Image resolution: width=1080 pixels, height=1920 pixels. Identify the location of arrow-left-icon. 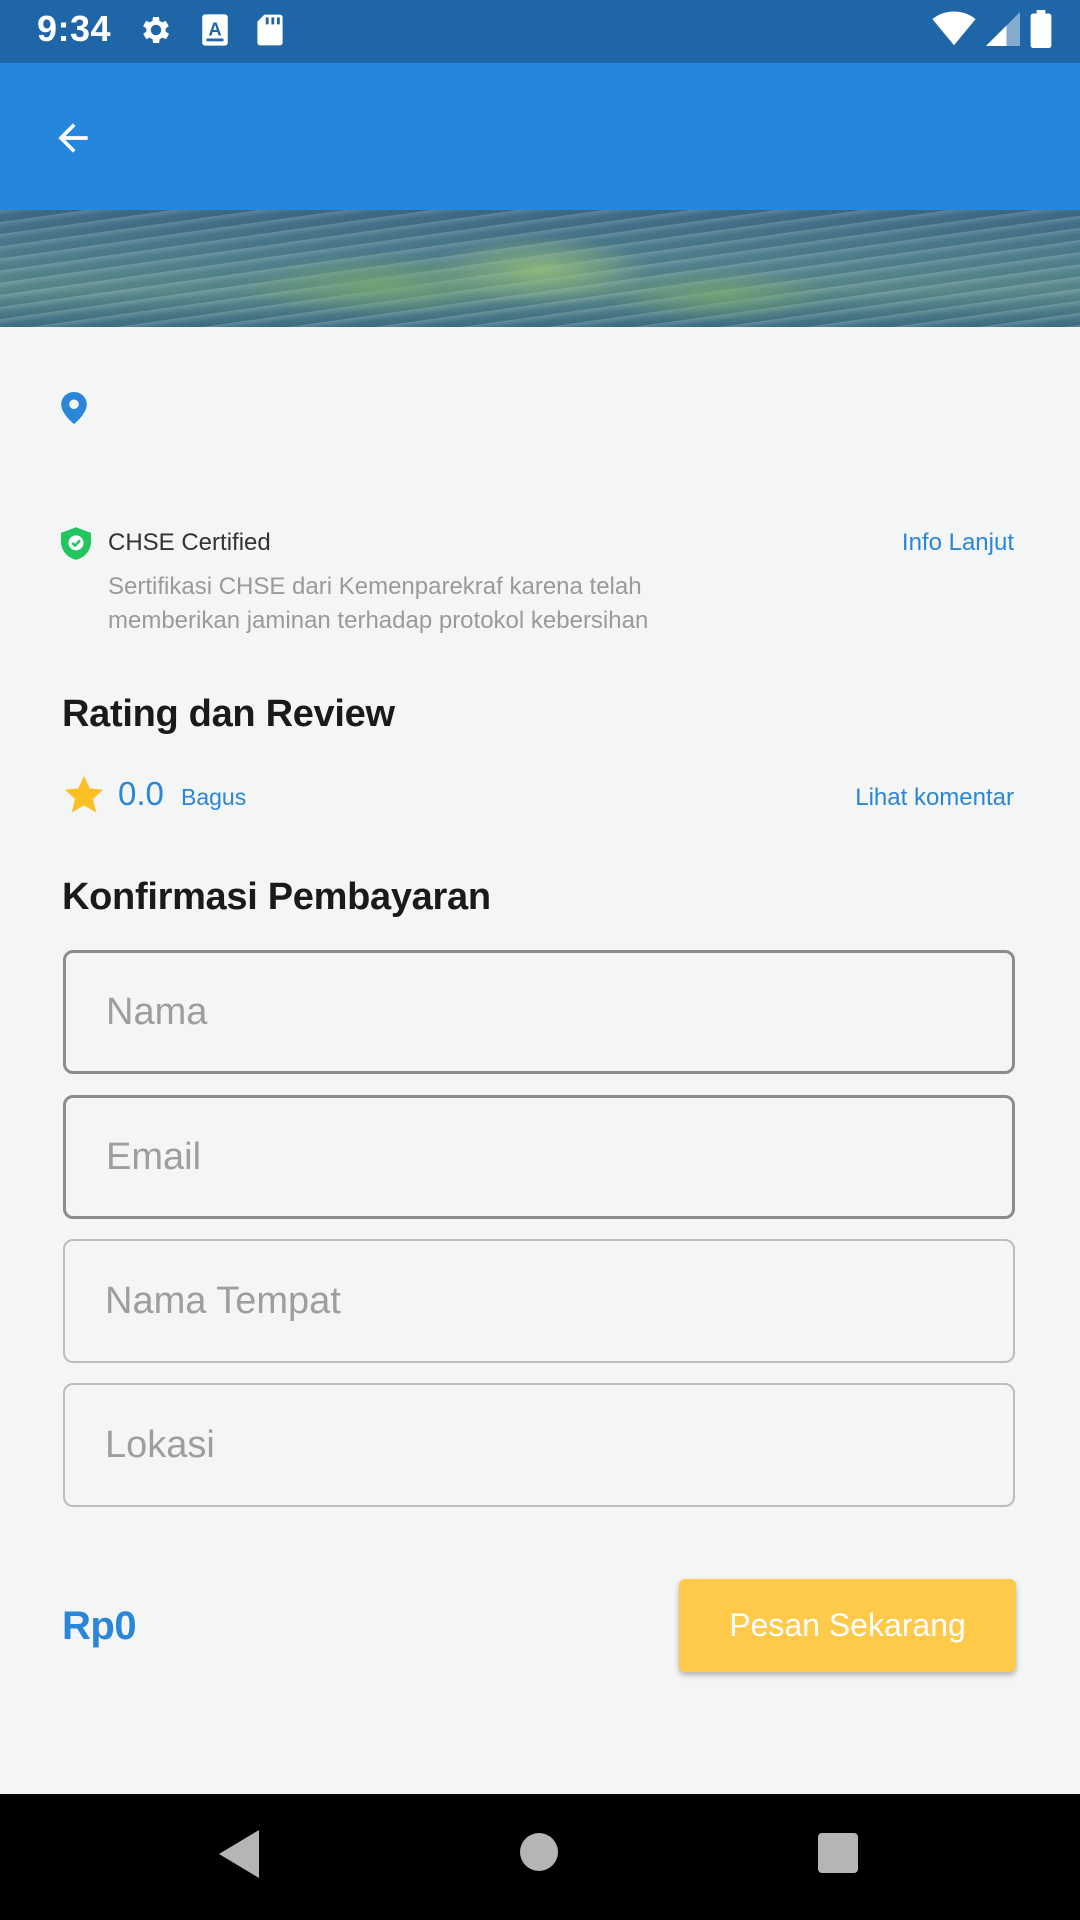
(73, 138).